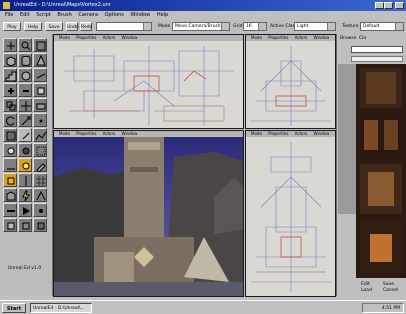 Image resolution: width=406 pixels, height=314 pixels. Describe the element at coordinates (399, 5) in the screenshot. I see `close-button` at that location.